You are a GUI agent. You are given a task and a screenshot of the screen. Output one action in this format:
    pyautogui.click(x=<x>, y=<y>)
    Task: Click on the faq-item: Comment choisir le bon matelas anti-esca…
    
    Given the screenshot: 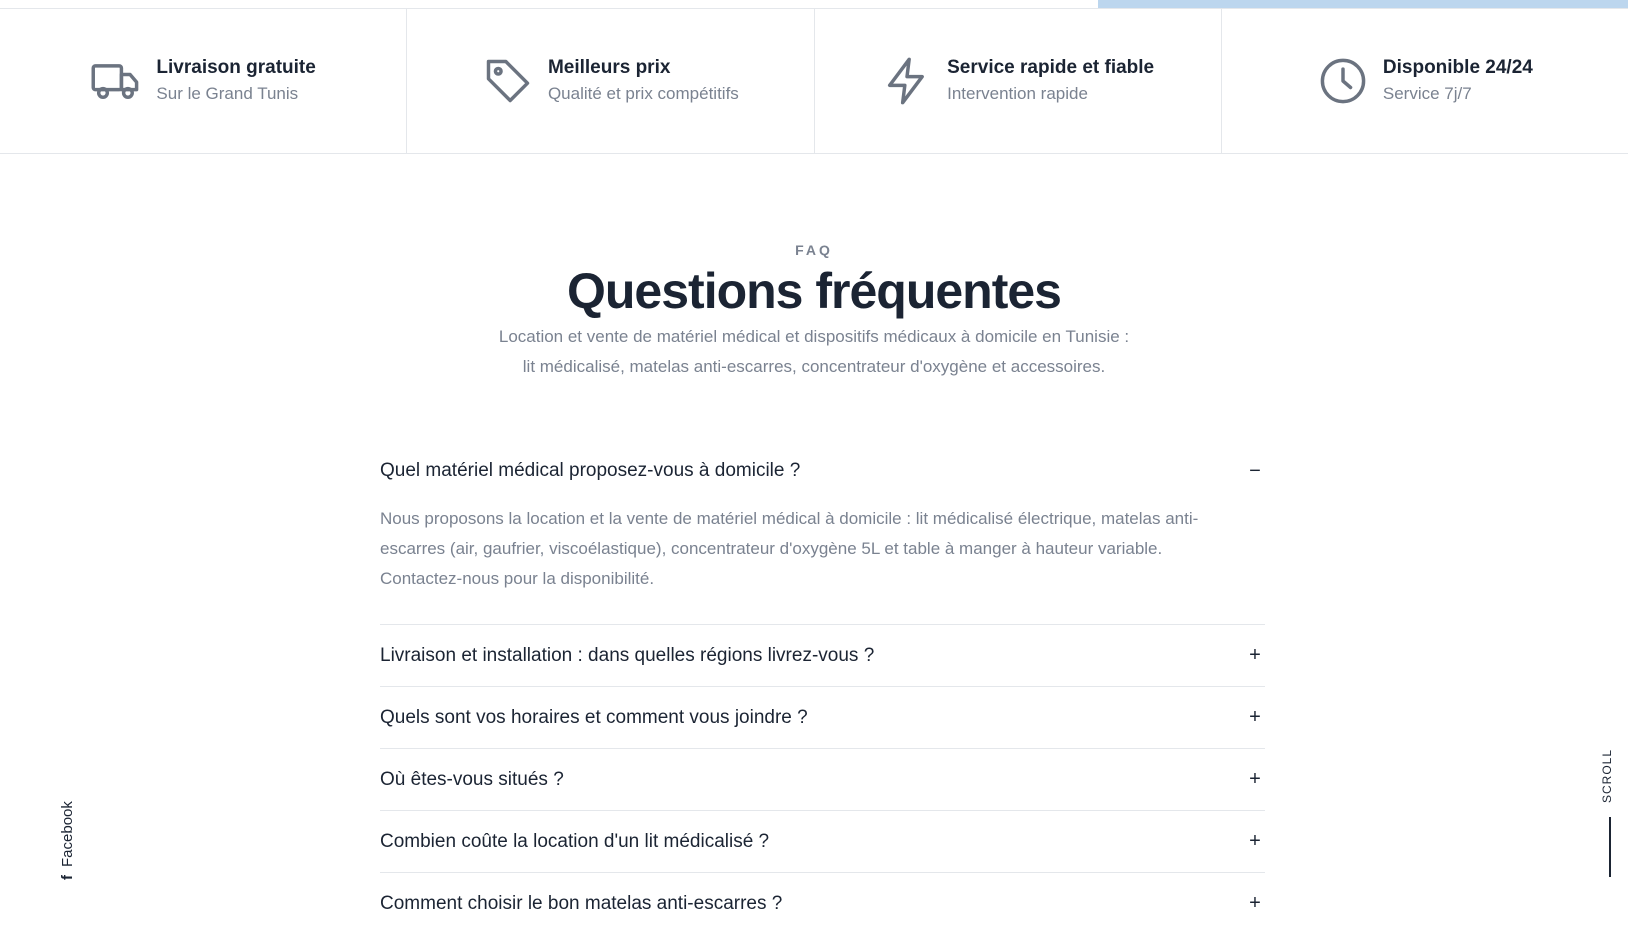 What is the action you would take?
    pyautogui.click(x=822, y=903)
    